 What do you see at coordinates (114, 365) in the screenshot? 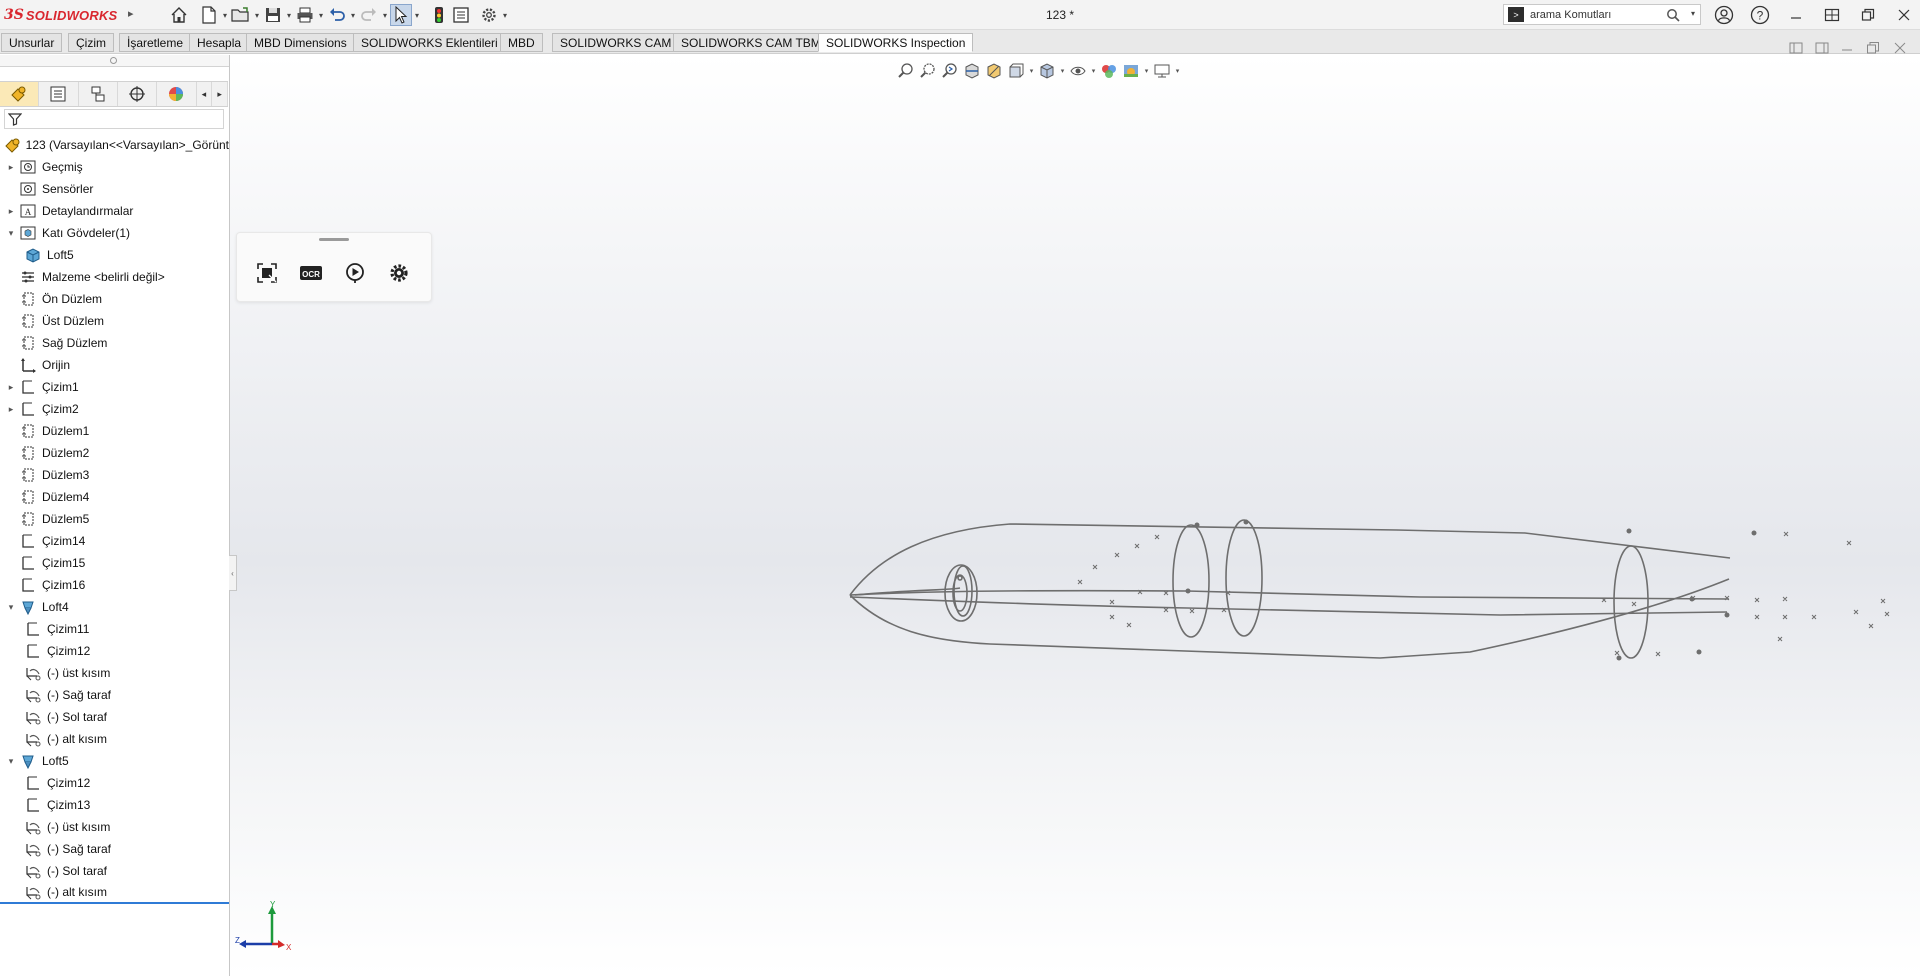
I see `tree-item: Orijin` at bounding box center [114, 365].